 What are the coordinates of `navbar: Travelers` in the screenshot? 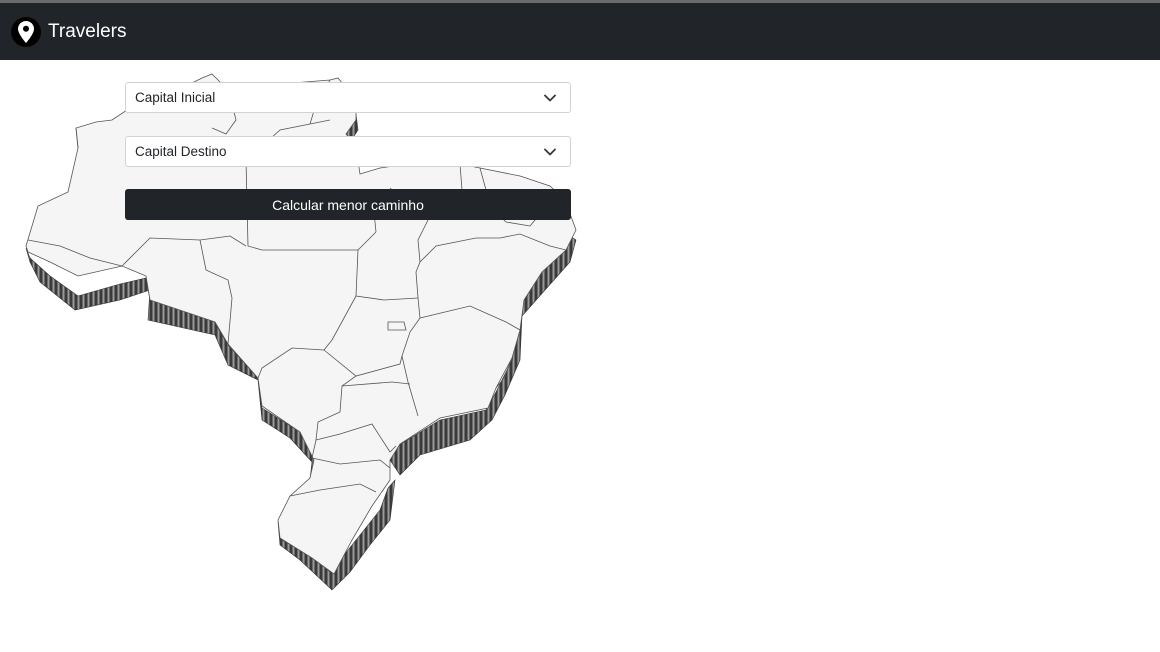 It's located at (580, 31).